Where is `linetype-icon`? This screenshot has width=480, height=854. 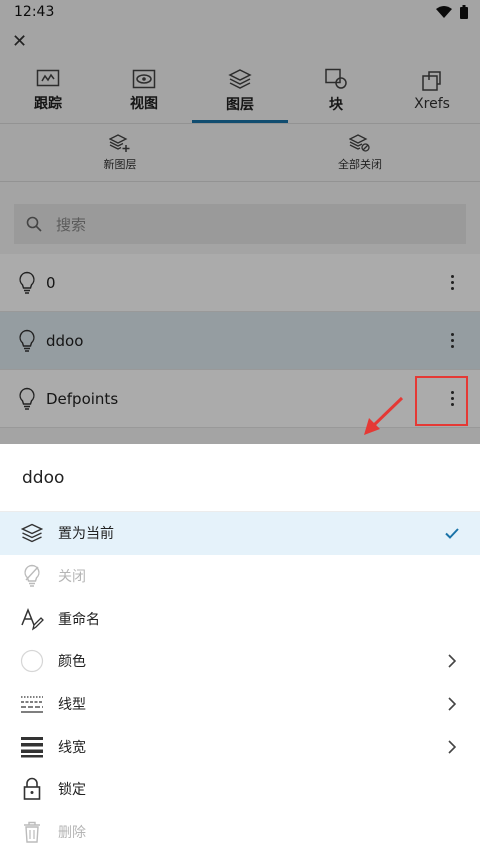
linetype-icon is located at coordinates (32, 704).